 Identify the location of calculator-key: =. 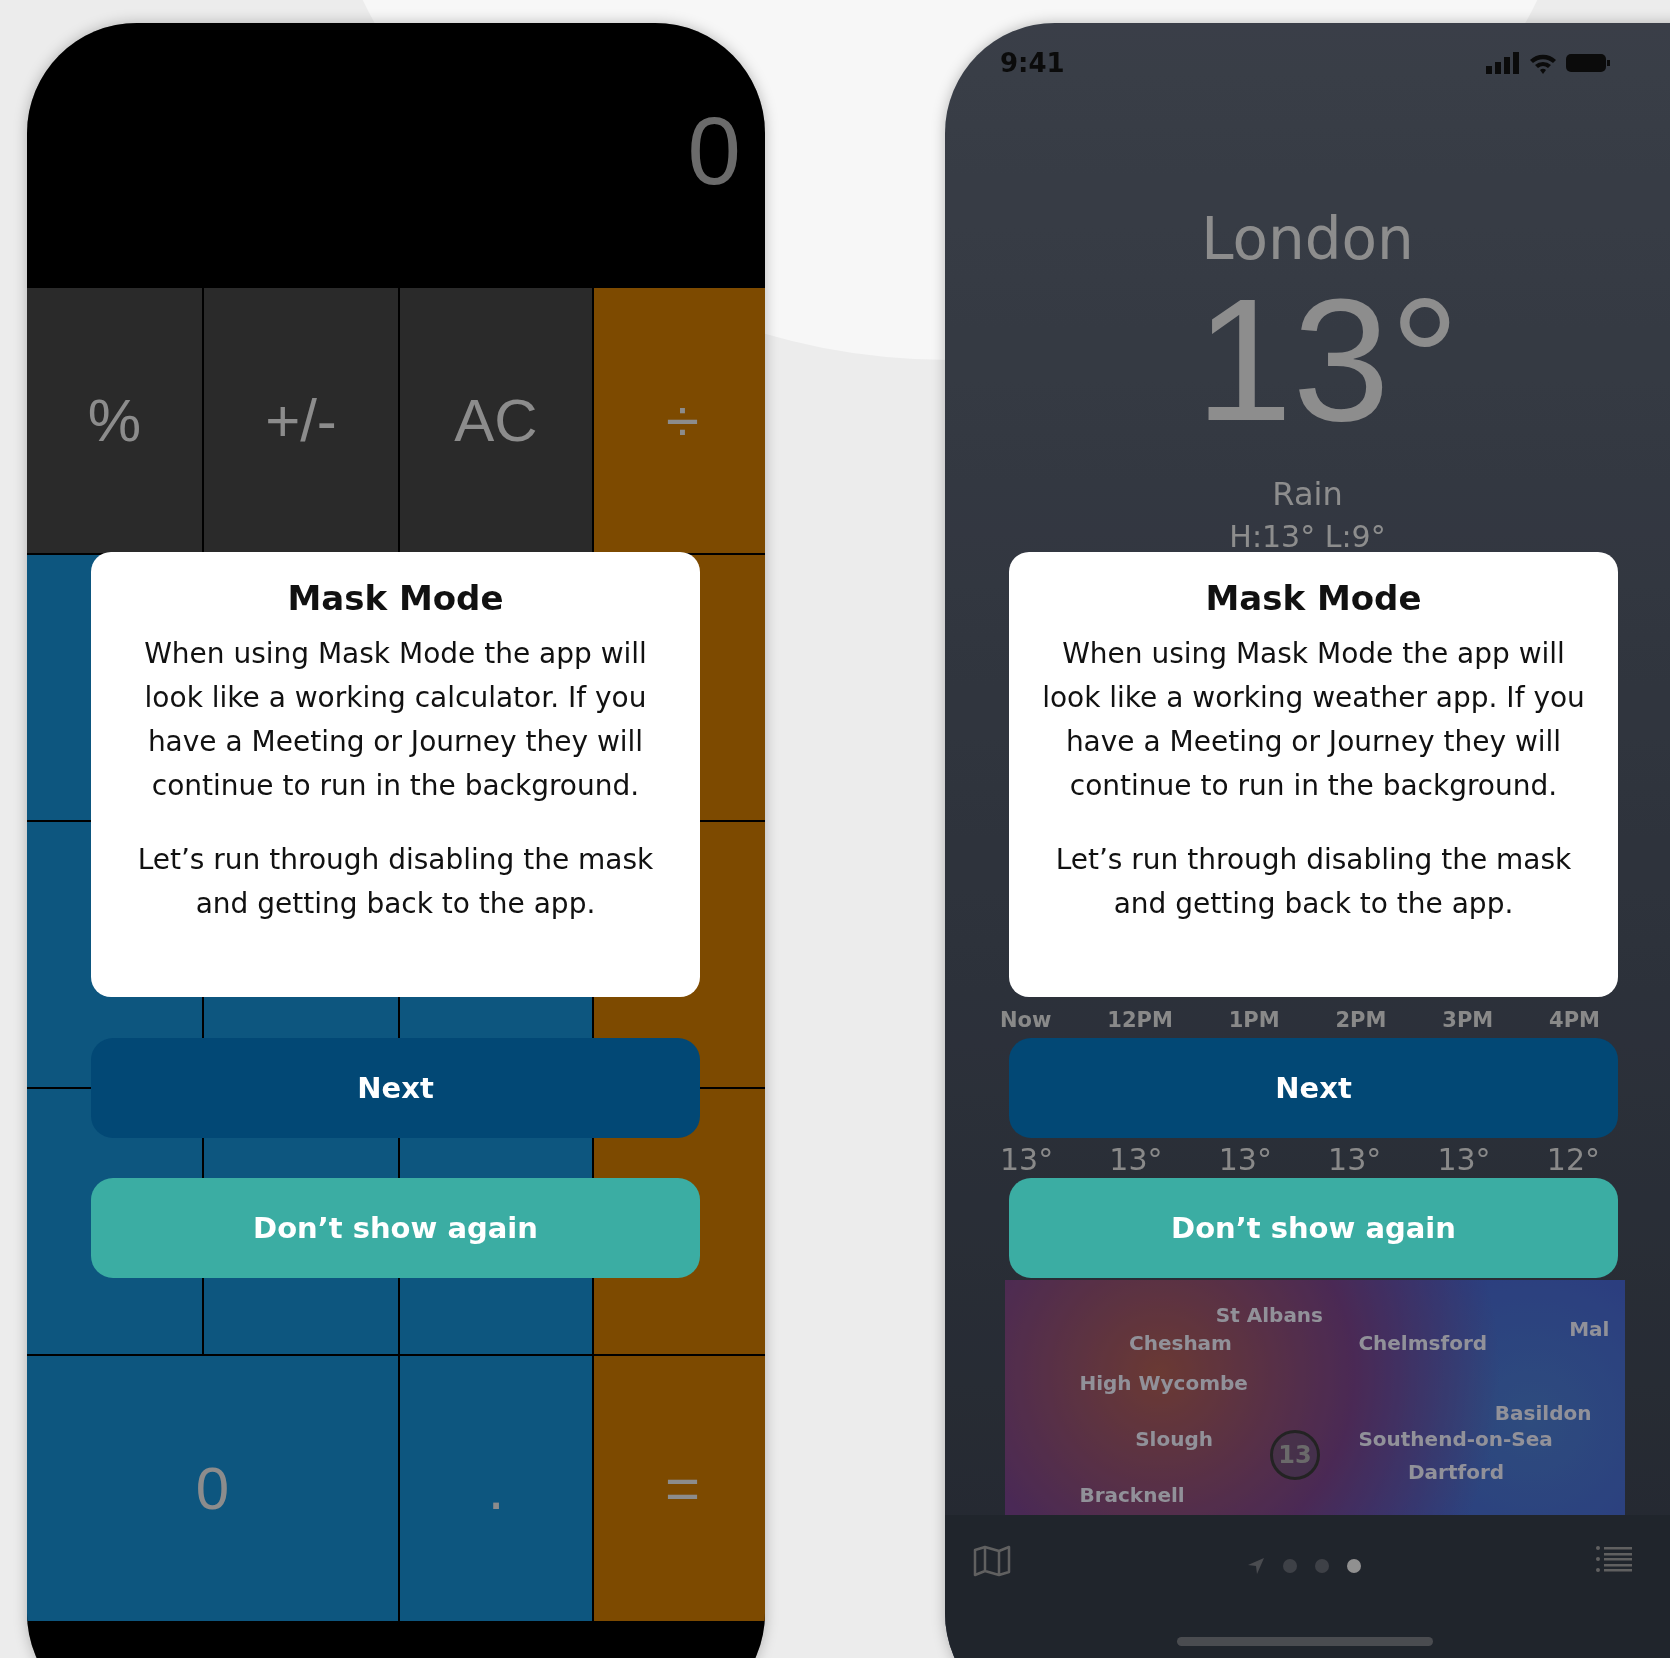
(679, 1488).